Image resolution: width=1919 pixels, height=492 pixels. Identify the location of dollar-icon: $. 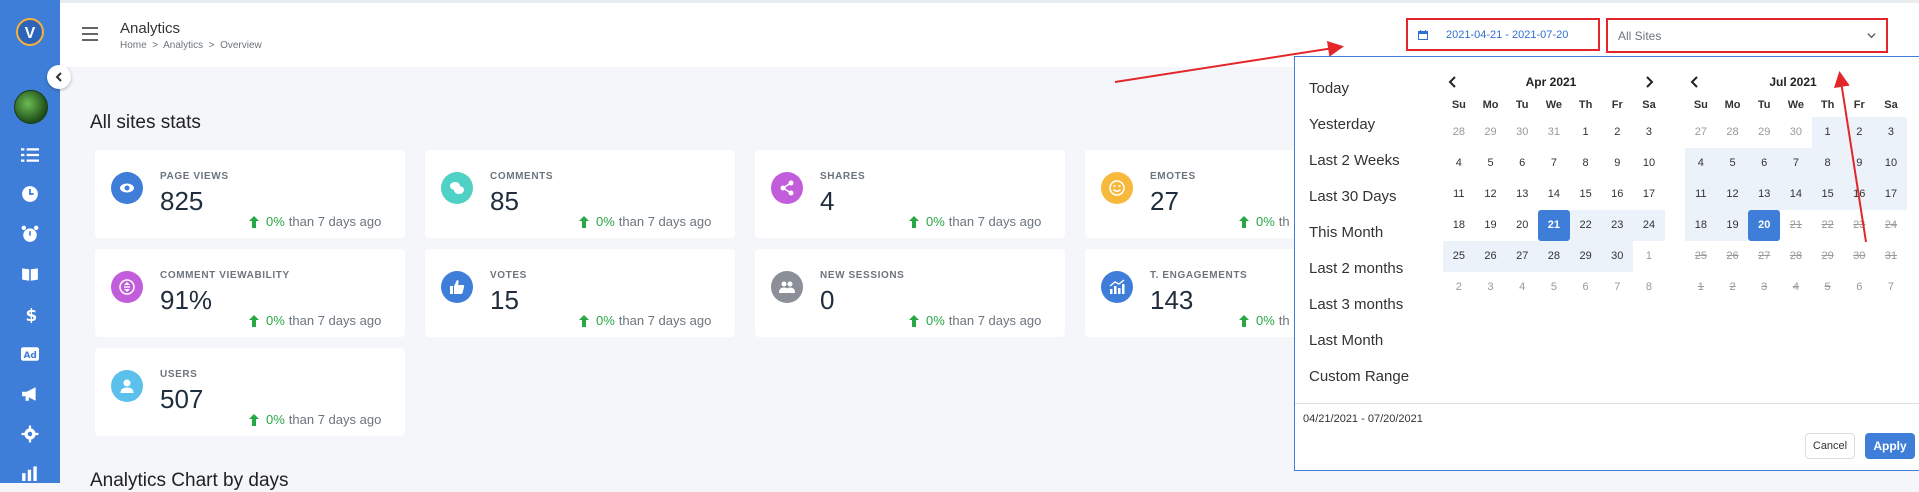
(30, 314).